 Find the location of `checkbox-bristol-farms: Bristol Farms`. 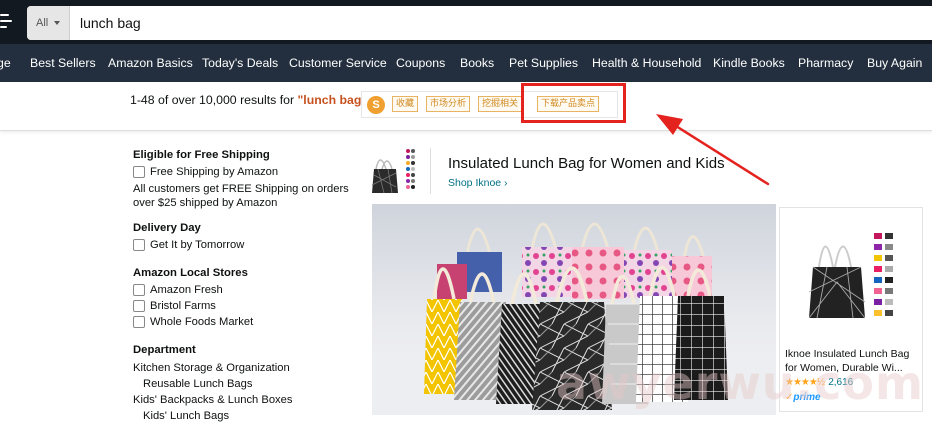

checkbox-bristol-farms: Bristol Farms is located at coordinates (174, 306).